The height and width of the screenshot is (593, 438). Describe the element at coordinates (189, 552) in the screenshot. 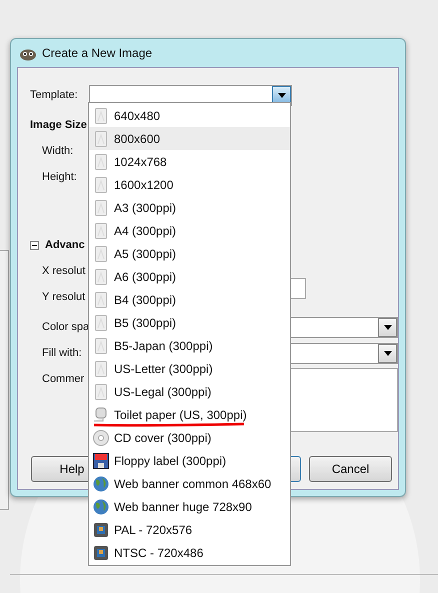

I see `template-menu-item: NTSC - 720x486` at that location.